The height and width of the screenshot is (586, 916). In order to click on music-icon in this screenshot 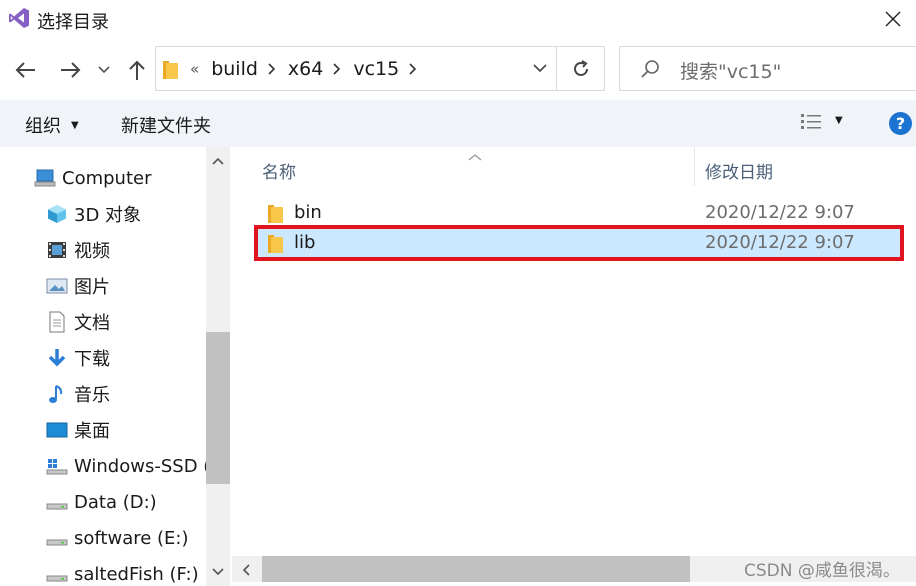, I will do `click(57, 394)`.